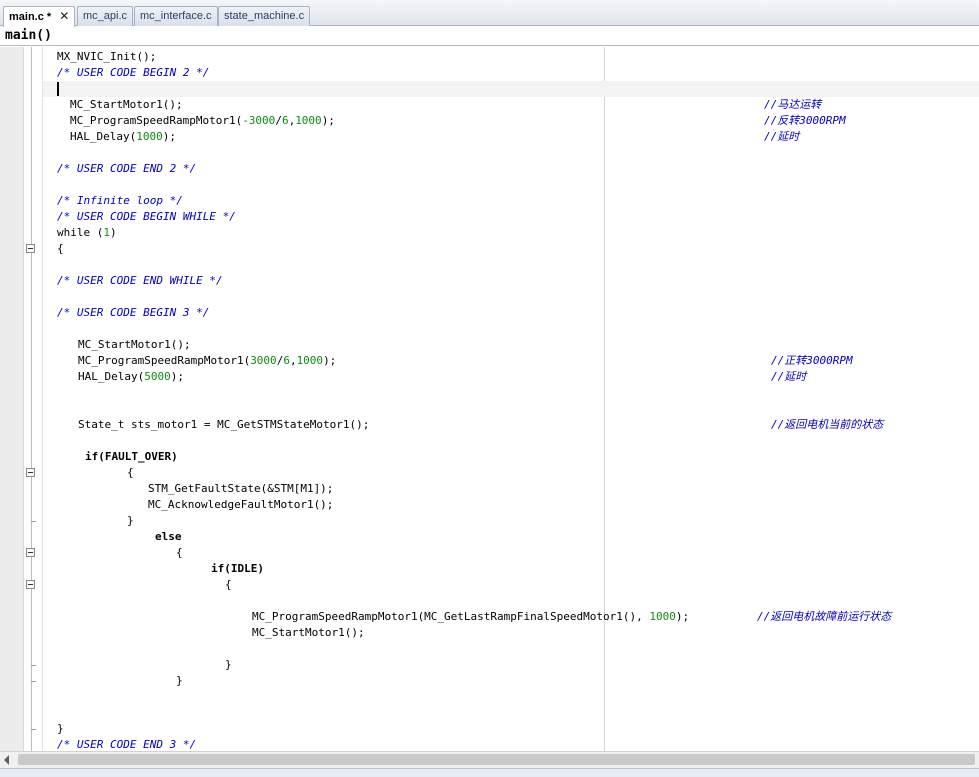 Image resolution: width=979 pixels, height=777 pixels. I want to click on code-line: MC_AcknowledgeFaultMotor1();, so click(241, 504).